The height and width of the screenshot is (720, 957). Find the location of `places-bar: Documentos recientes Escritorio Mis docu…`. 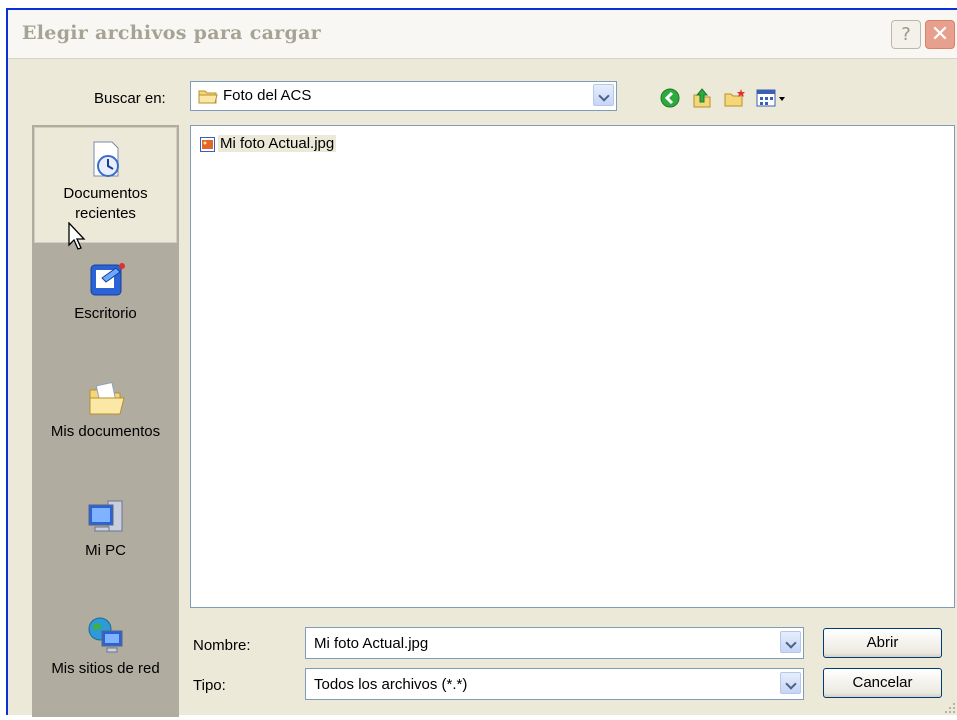

places-bar: Documentos recientes Escritorio Mis docu… is located at coordinates (105, 421).